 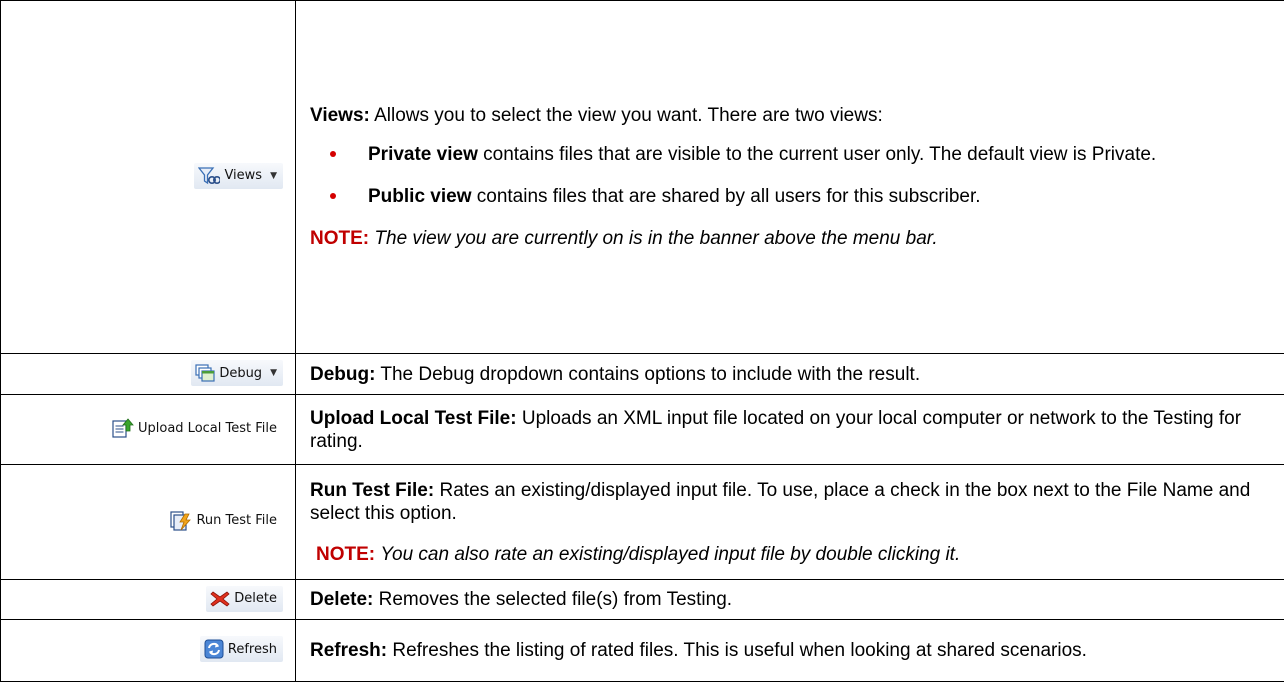 What do you see at coordinates (240, 373) in the screenshot?
I see `debug-button-label: Debug` at bounding box center [240, 373].